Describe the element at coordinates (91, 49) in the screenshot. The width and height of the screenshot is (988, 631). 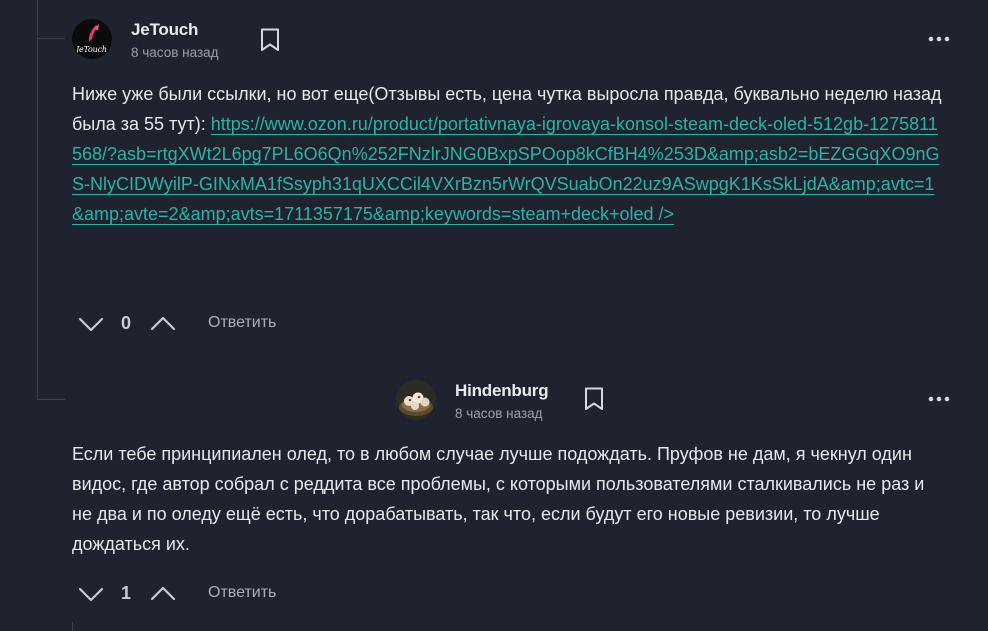
I see `avatar-label: JeTouch` at that location.